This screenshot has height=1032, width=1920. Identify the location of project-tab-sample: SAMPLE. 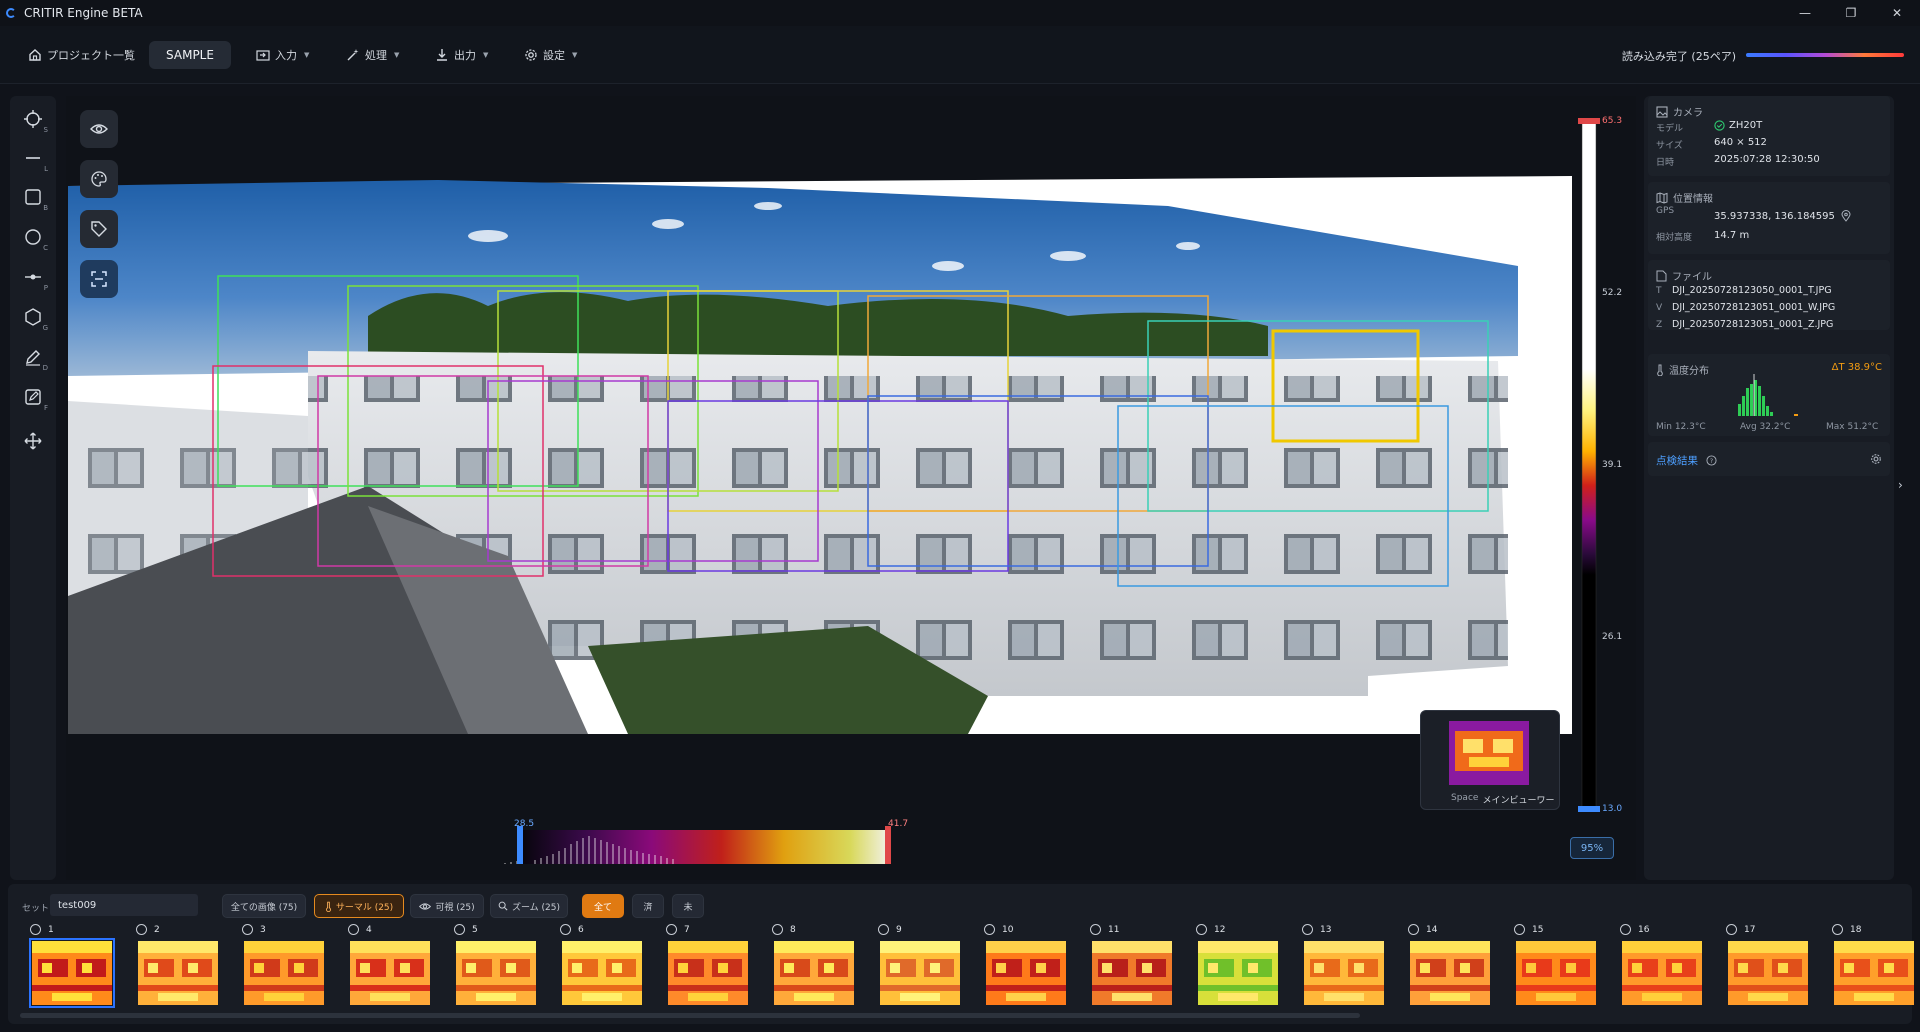
(190, 55).